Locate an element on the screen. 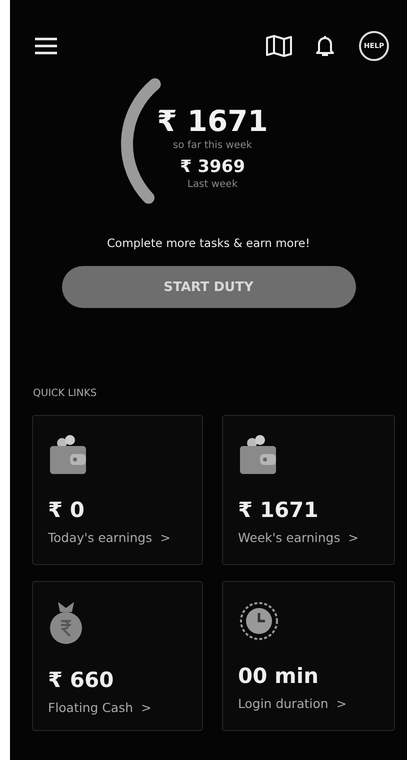 The height and width of the screenshot is (760, 407). bell-icon is located at coordinates (325, 46).